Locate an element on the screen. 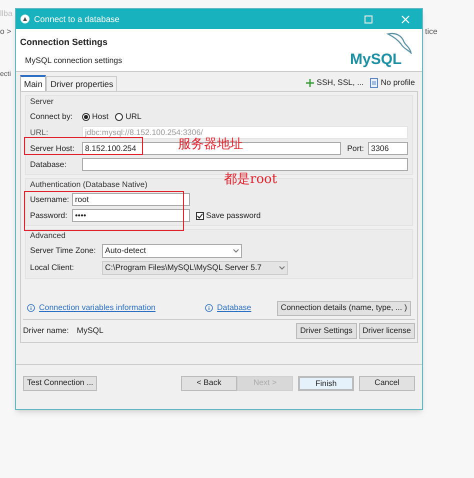 The image size is (474, 478). group-title: Authentication (Database Native) is located at coordinates (89, 184).